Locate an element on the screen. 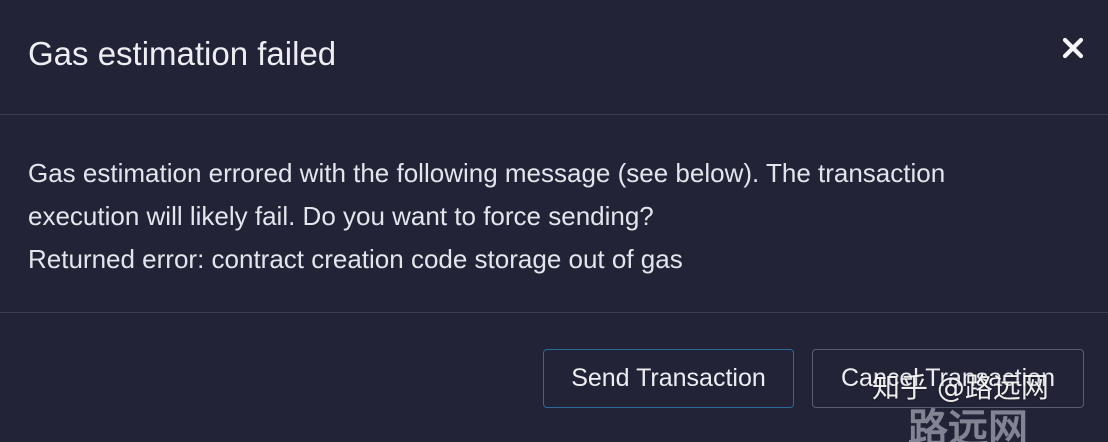 This screenshot has height=442, width=1108. dialog-title: Gas estimation failed is located at coordinates (182, 53).